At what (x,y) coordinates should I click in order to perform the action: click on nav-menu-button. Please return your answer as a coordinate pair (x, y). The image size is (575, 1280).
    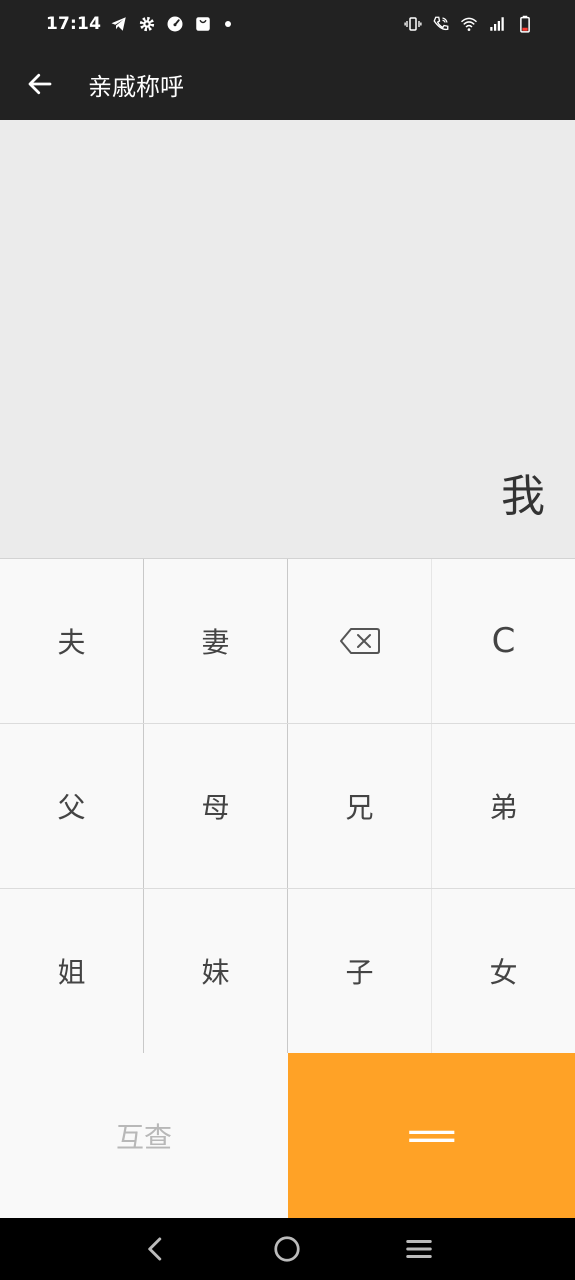
    Looking at the image, I should click on (419, 1249).